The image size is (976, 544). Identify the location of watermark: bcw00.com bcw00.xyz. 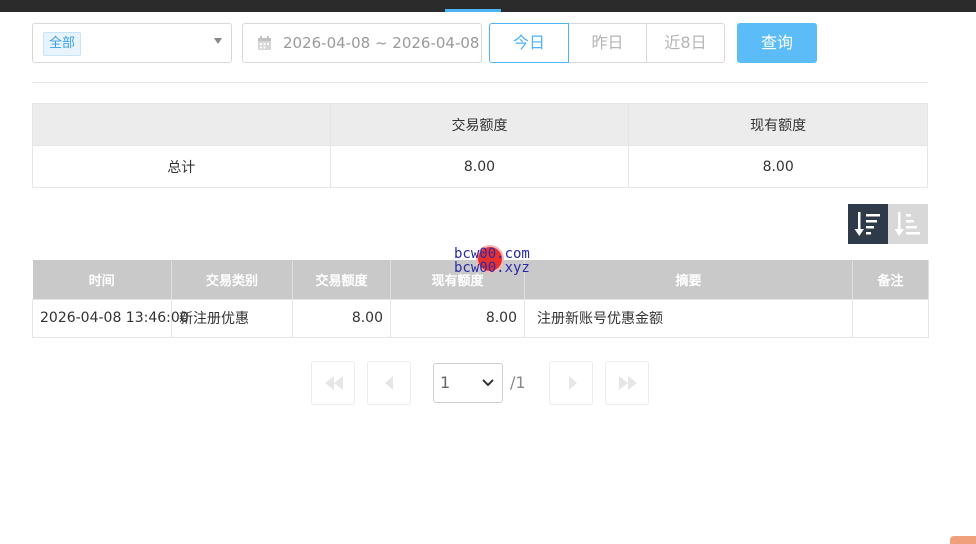
(494, 260).